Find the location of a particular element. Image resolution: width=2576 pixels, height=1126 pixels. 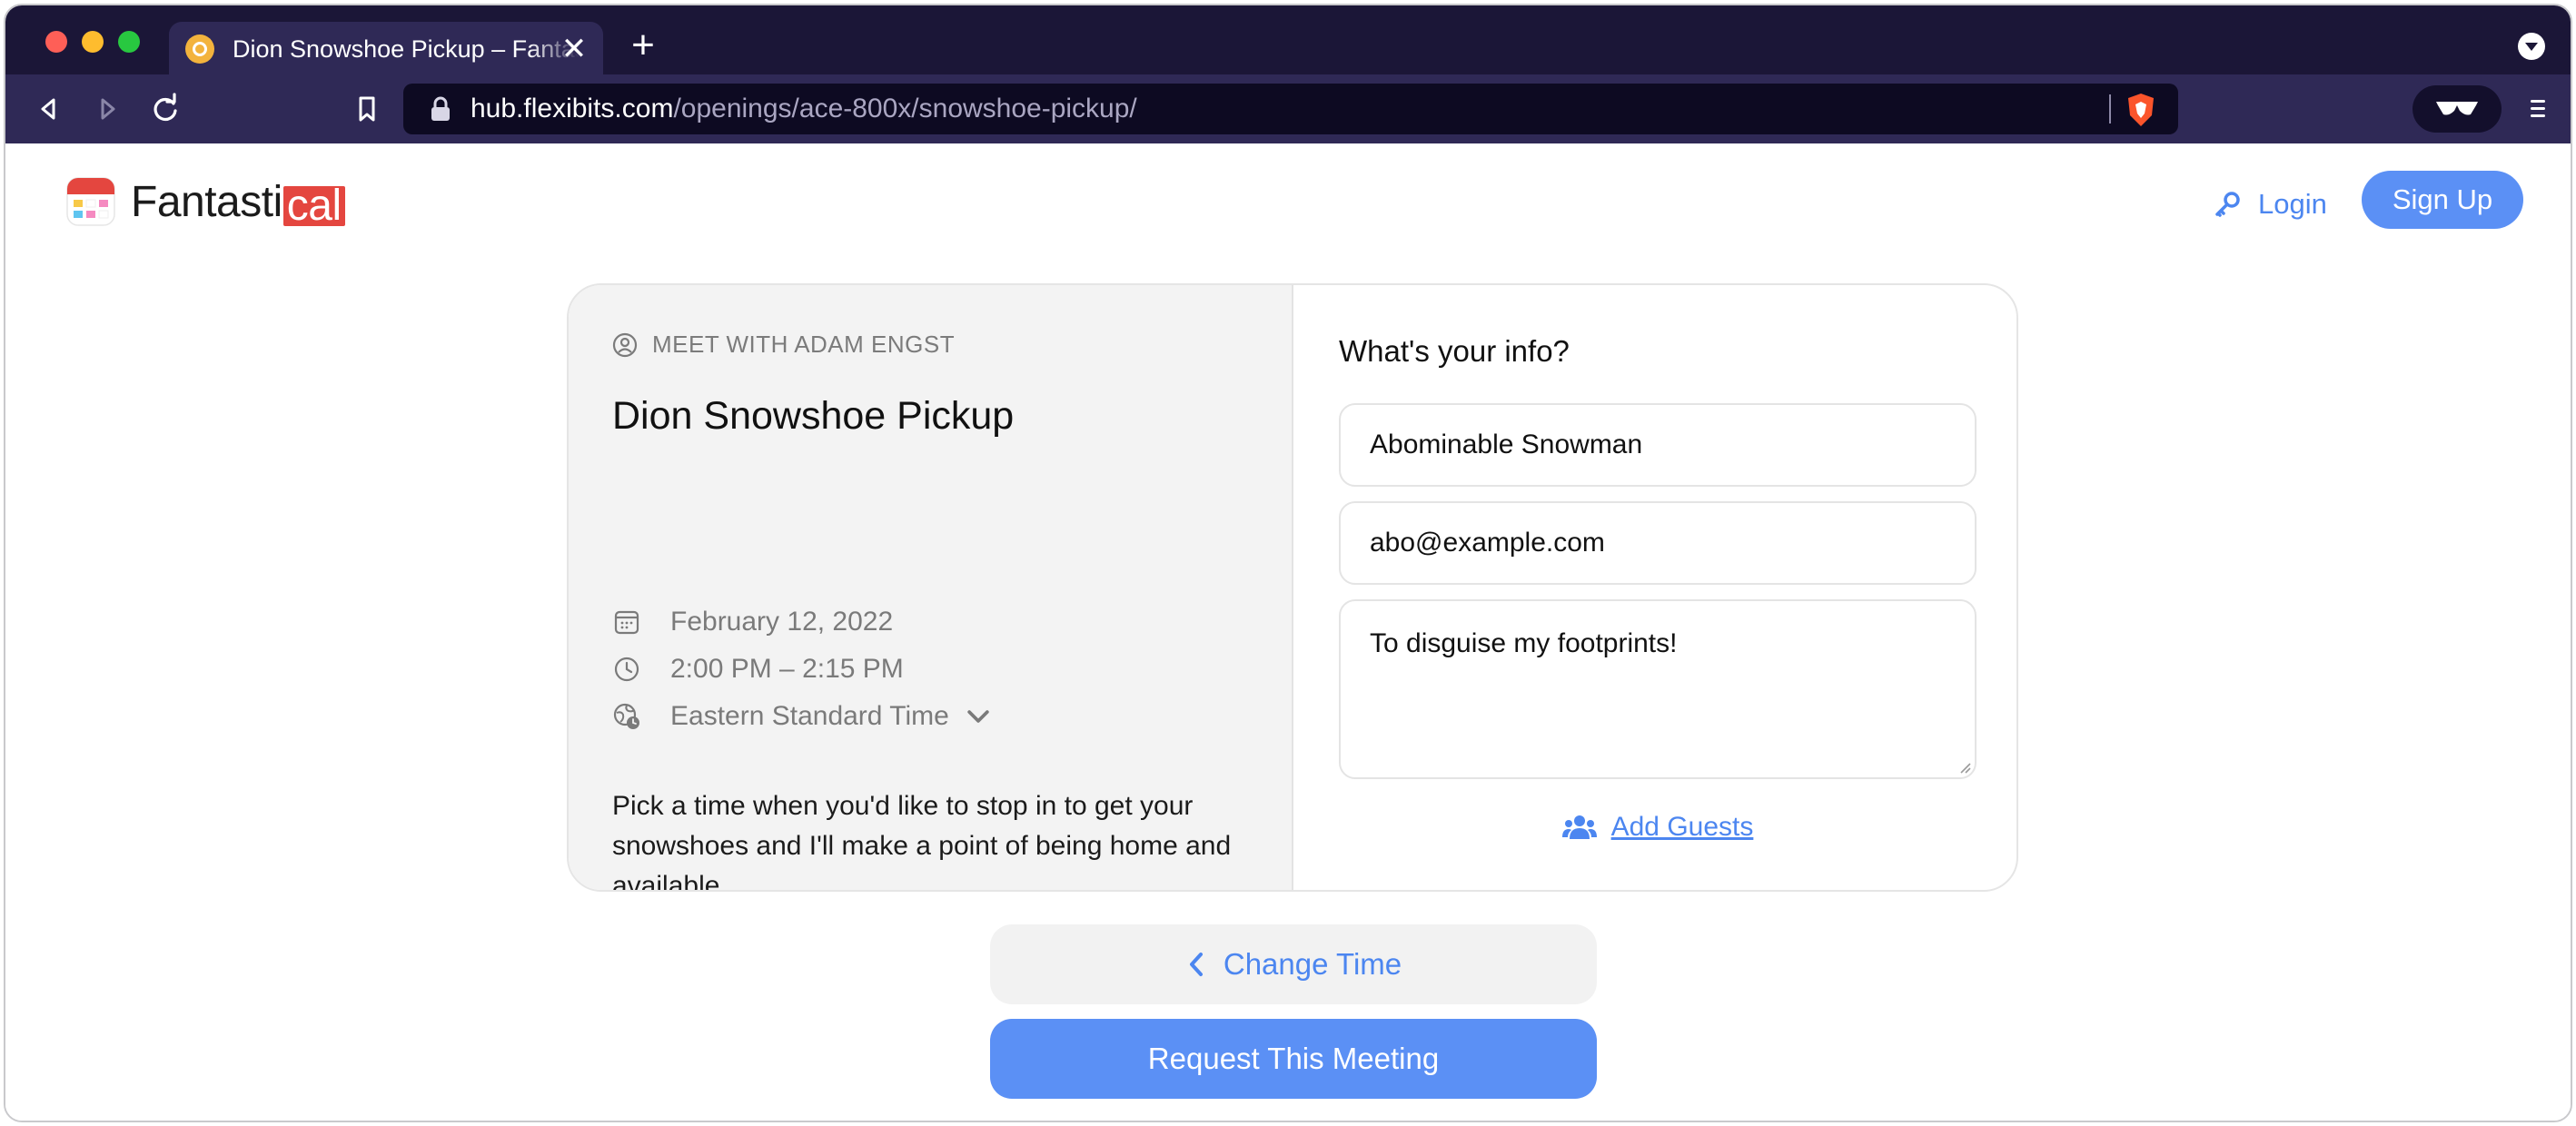

request-meeting-button: Request This Meeting is located at coordinates (1293, 1059).